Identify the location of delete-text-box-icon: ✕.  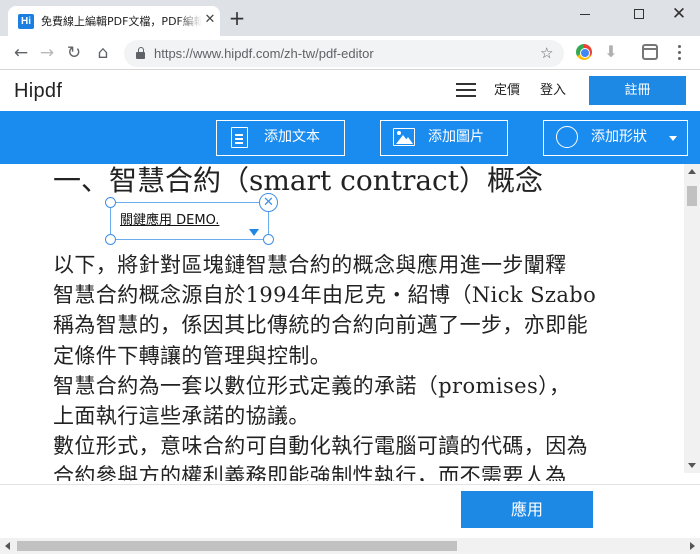
(268, 202).